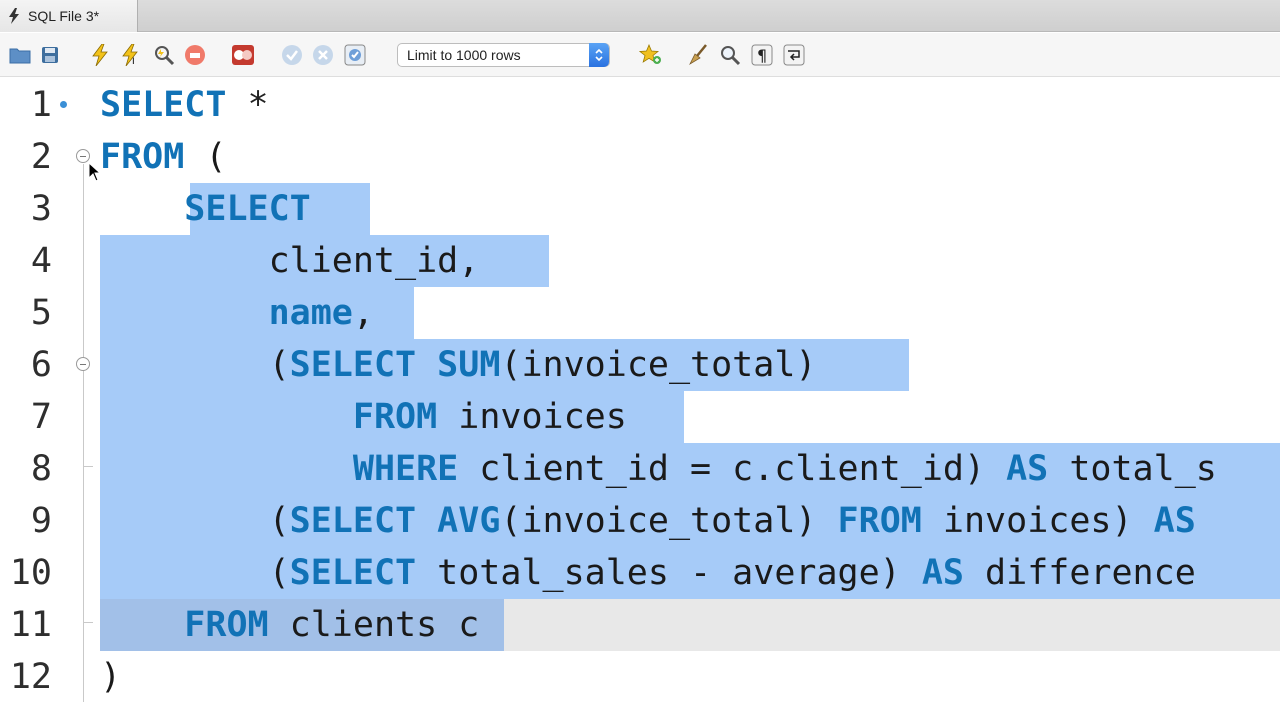  Describe the element at coordinates (730, 55) in the screenshot. I see `find-icon` at that location.